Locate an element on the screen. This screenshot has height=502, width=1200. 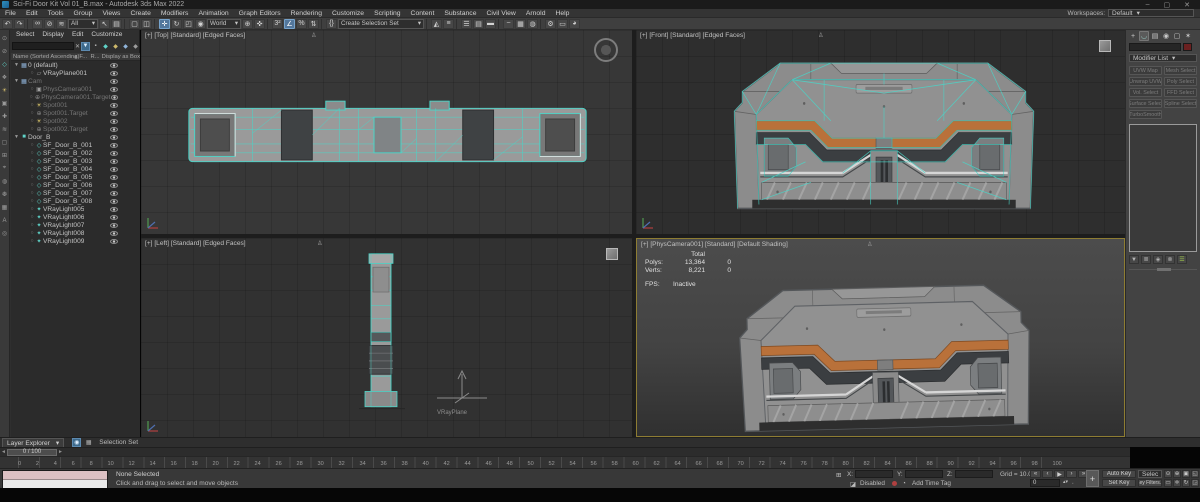
selection-lock-icon: ▦ is located at coordinates (88, 442).